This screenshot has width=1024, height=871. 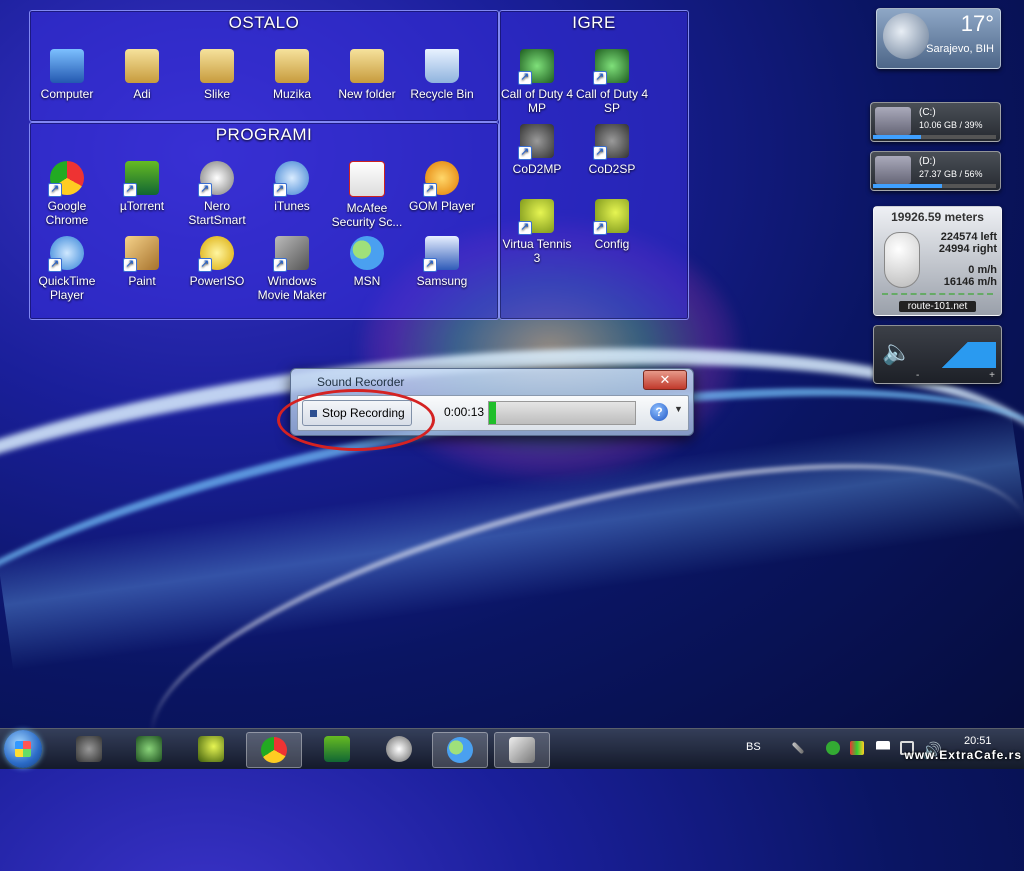 I want to click on desktop-icon-utorrent: µTorrent, so click(x=142, y=187).